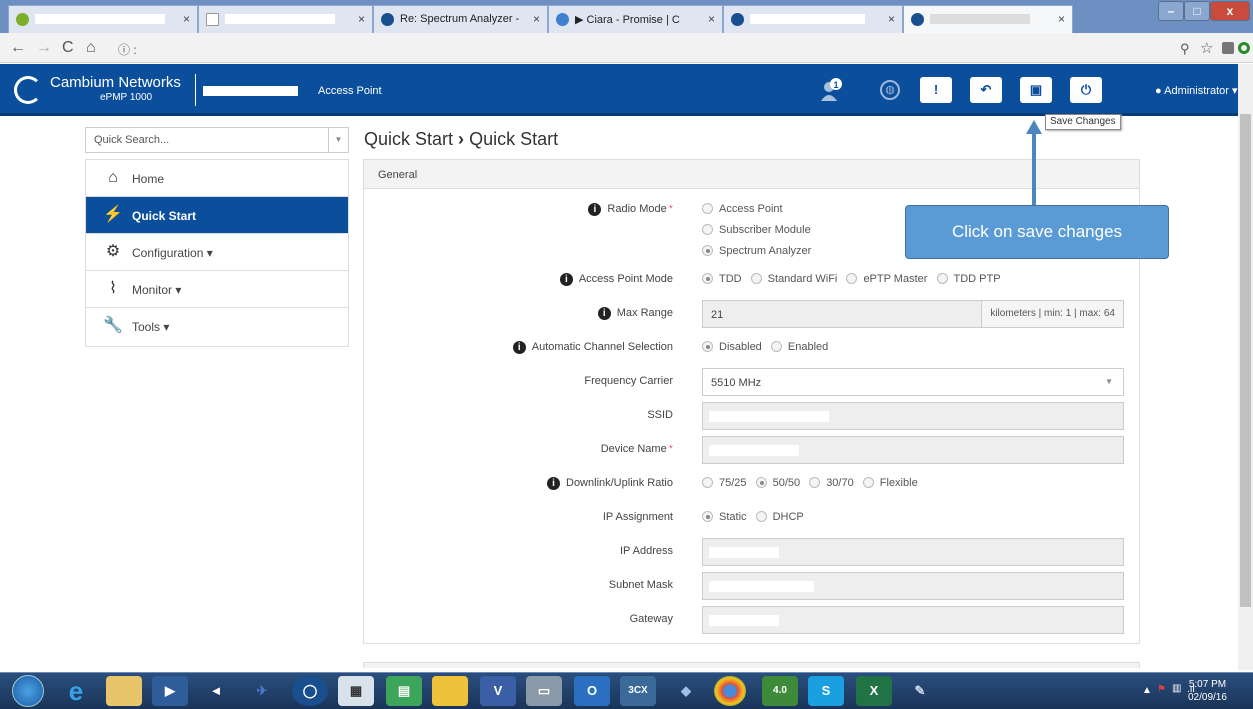 The image size is (1253, 709). What do you see at coordinates (1207, 691) in the screenshot?
I see `clock: 5:07 PM 02/09/16` at bounding box center [1207, 691].